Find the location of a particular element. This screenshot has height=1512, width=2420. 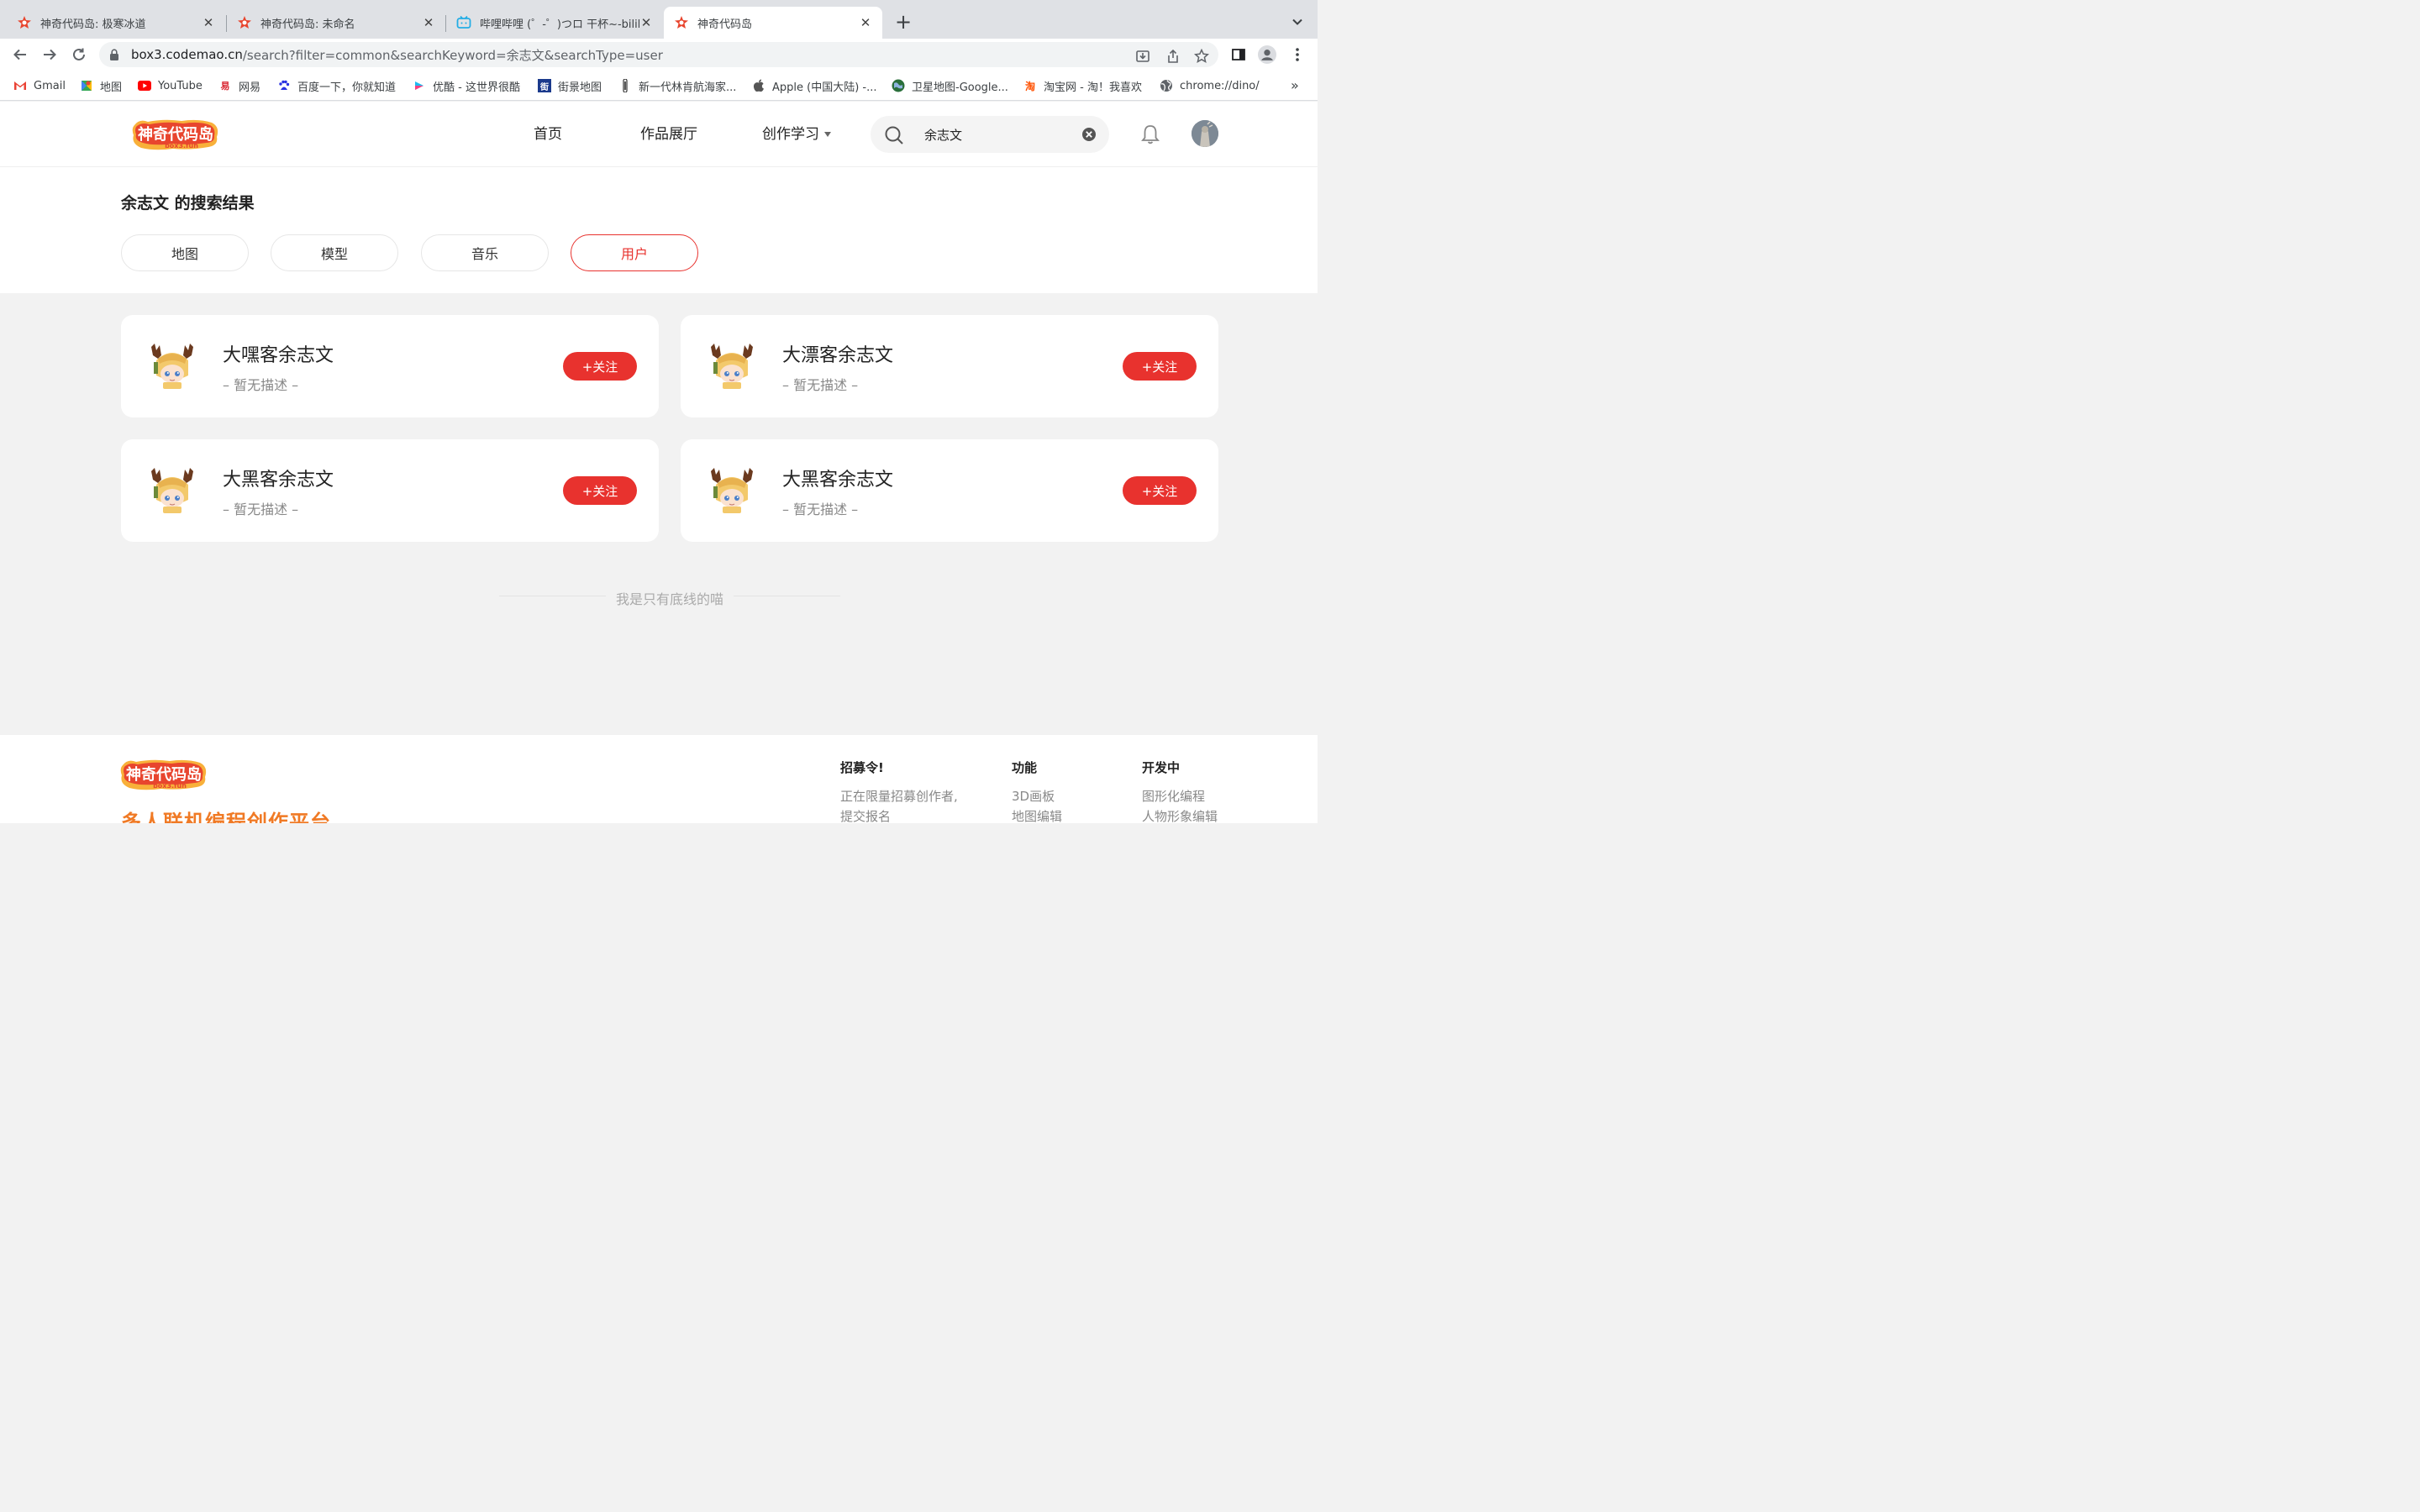

bookmark-netease: 易 网易 is located at coordinates (240, 85).